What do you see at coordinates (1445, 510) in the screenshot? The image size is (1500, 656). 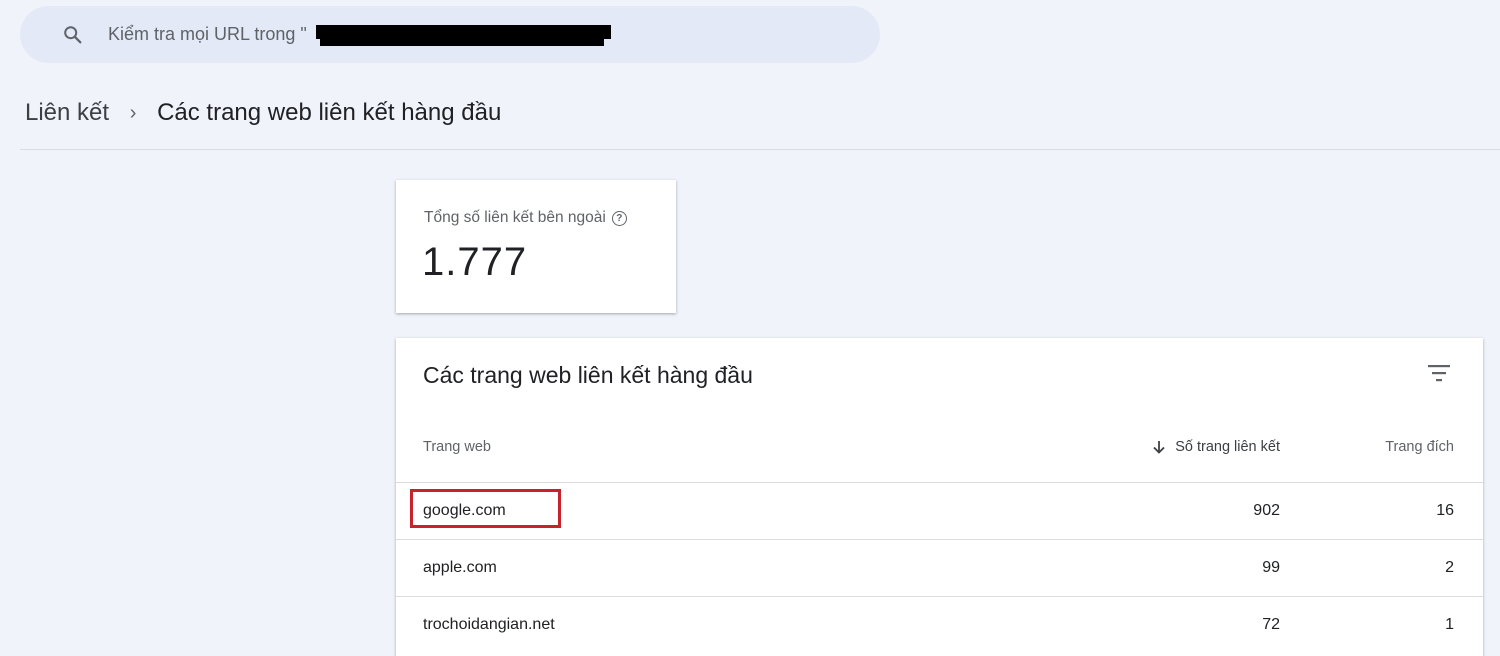 I see `row-target-pages: 16` at bounding box center [1445, 510].